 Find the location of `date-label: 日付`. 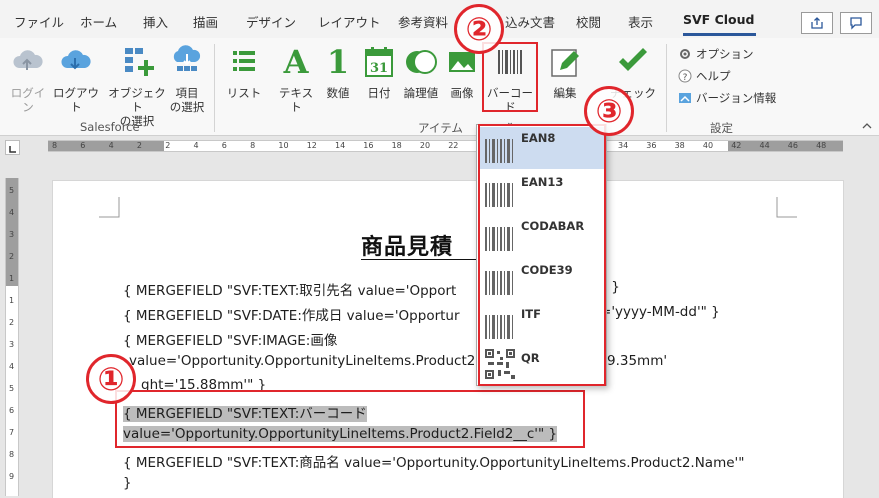

date-label: 日付 is located at coordinates (379, 93).